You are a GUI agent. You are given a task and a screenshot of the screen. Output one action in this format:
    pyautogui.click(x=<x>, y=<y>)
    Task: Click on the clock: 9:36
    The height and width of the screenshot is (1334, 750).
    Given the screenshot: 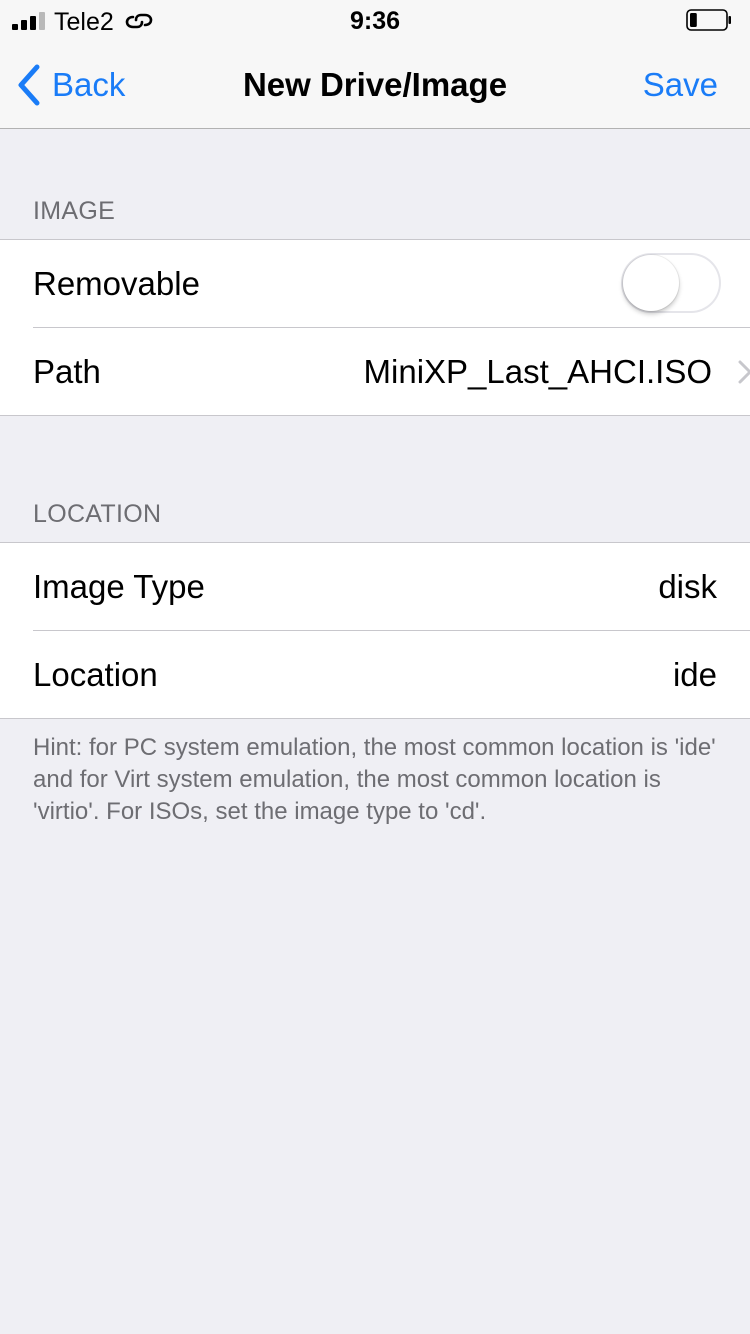 What is the action you would take?
    pyautogui.click(x=375, y=21)
    